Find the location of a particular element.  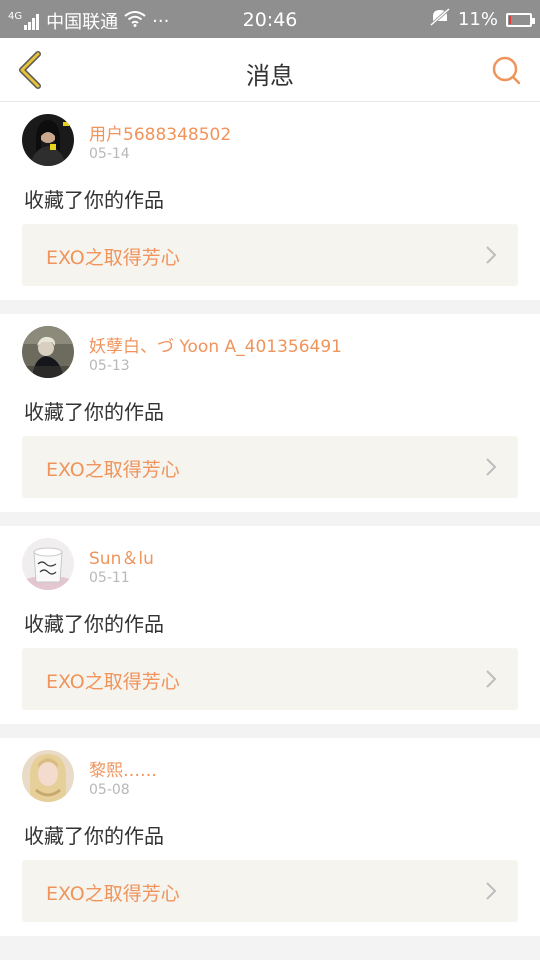

message-date: 05-08 is located at coordinates (109, 790).